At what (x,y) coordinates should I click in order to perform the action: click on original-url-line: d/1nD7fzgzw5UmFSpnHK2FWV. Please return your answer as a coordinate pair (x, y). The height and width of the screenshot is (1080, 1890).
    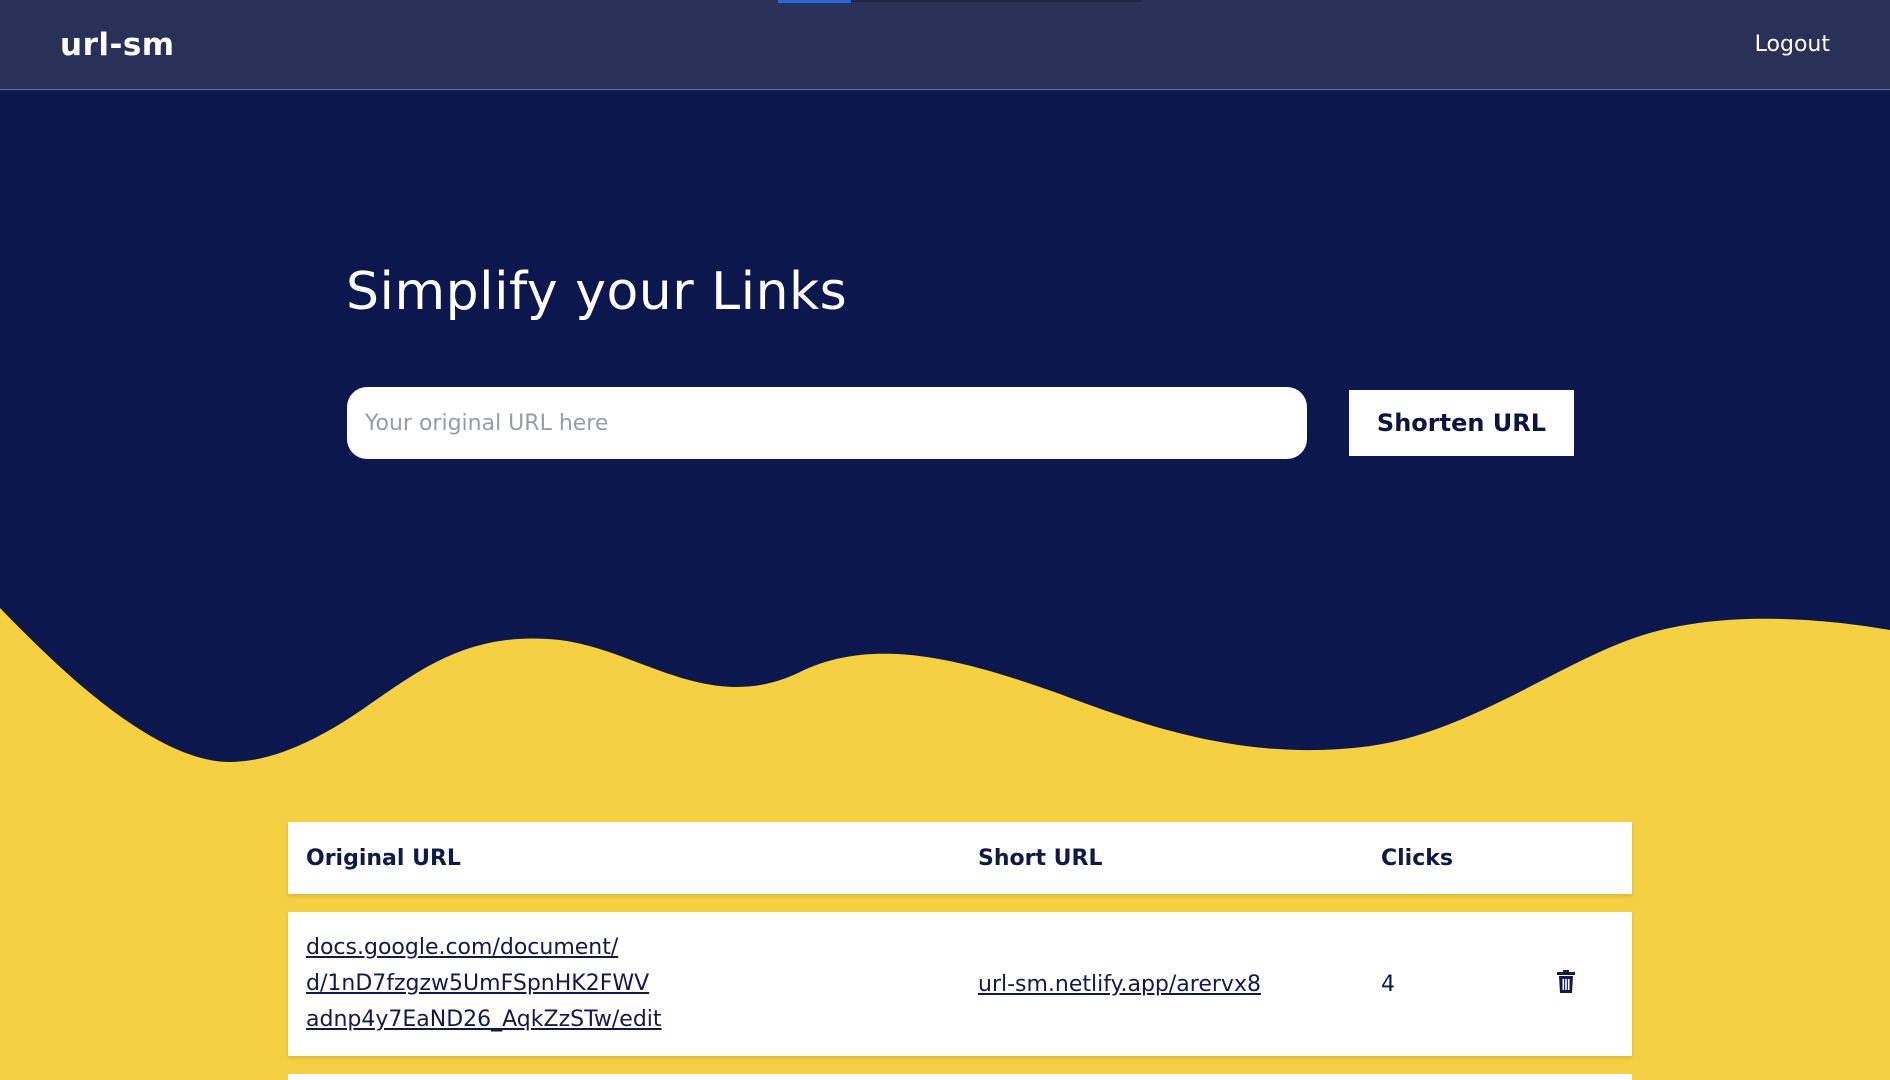
    Looking at the image, I should click on (478, 983).